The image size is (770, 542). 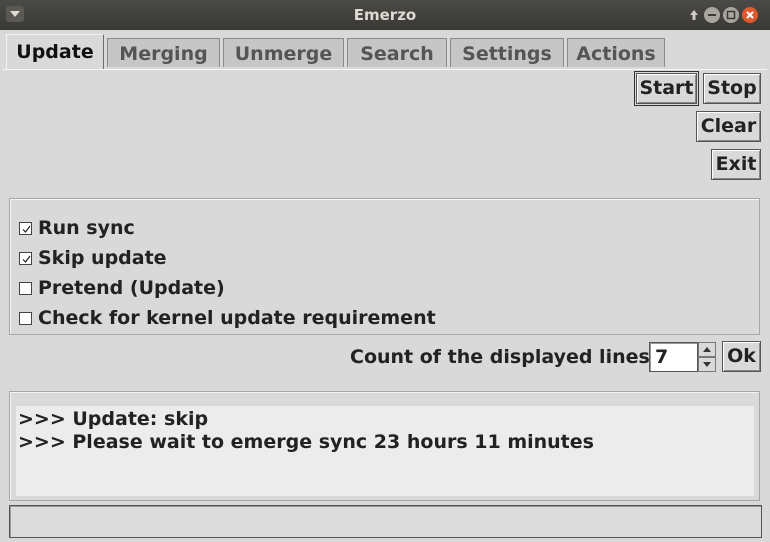 I want to click on status-bar, so click(x=385, y=521).